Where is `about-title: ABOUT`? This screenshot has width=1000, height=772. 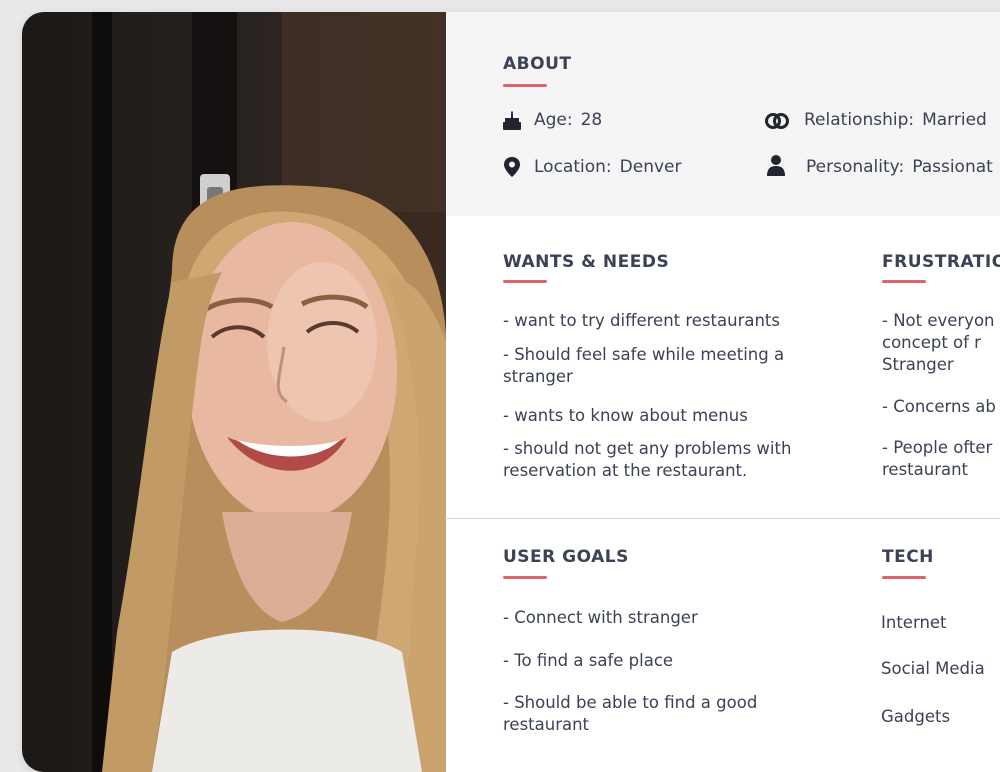 about-title: ABOUT is located at coordinates (537, 64).